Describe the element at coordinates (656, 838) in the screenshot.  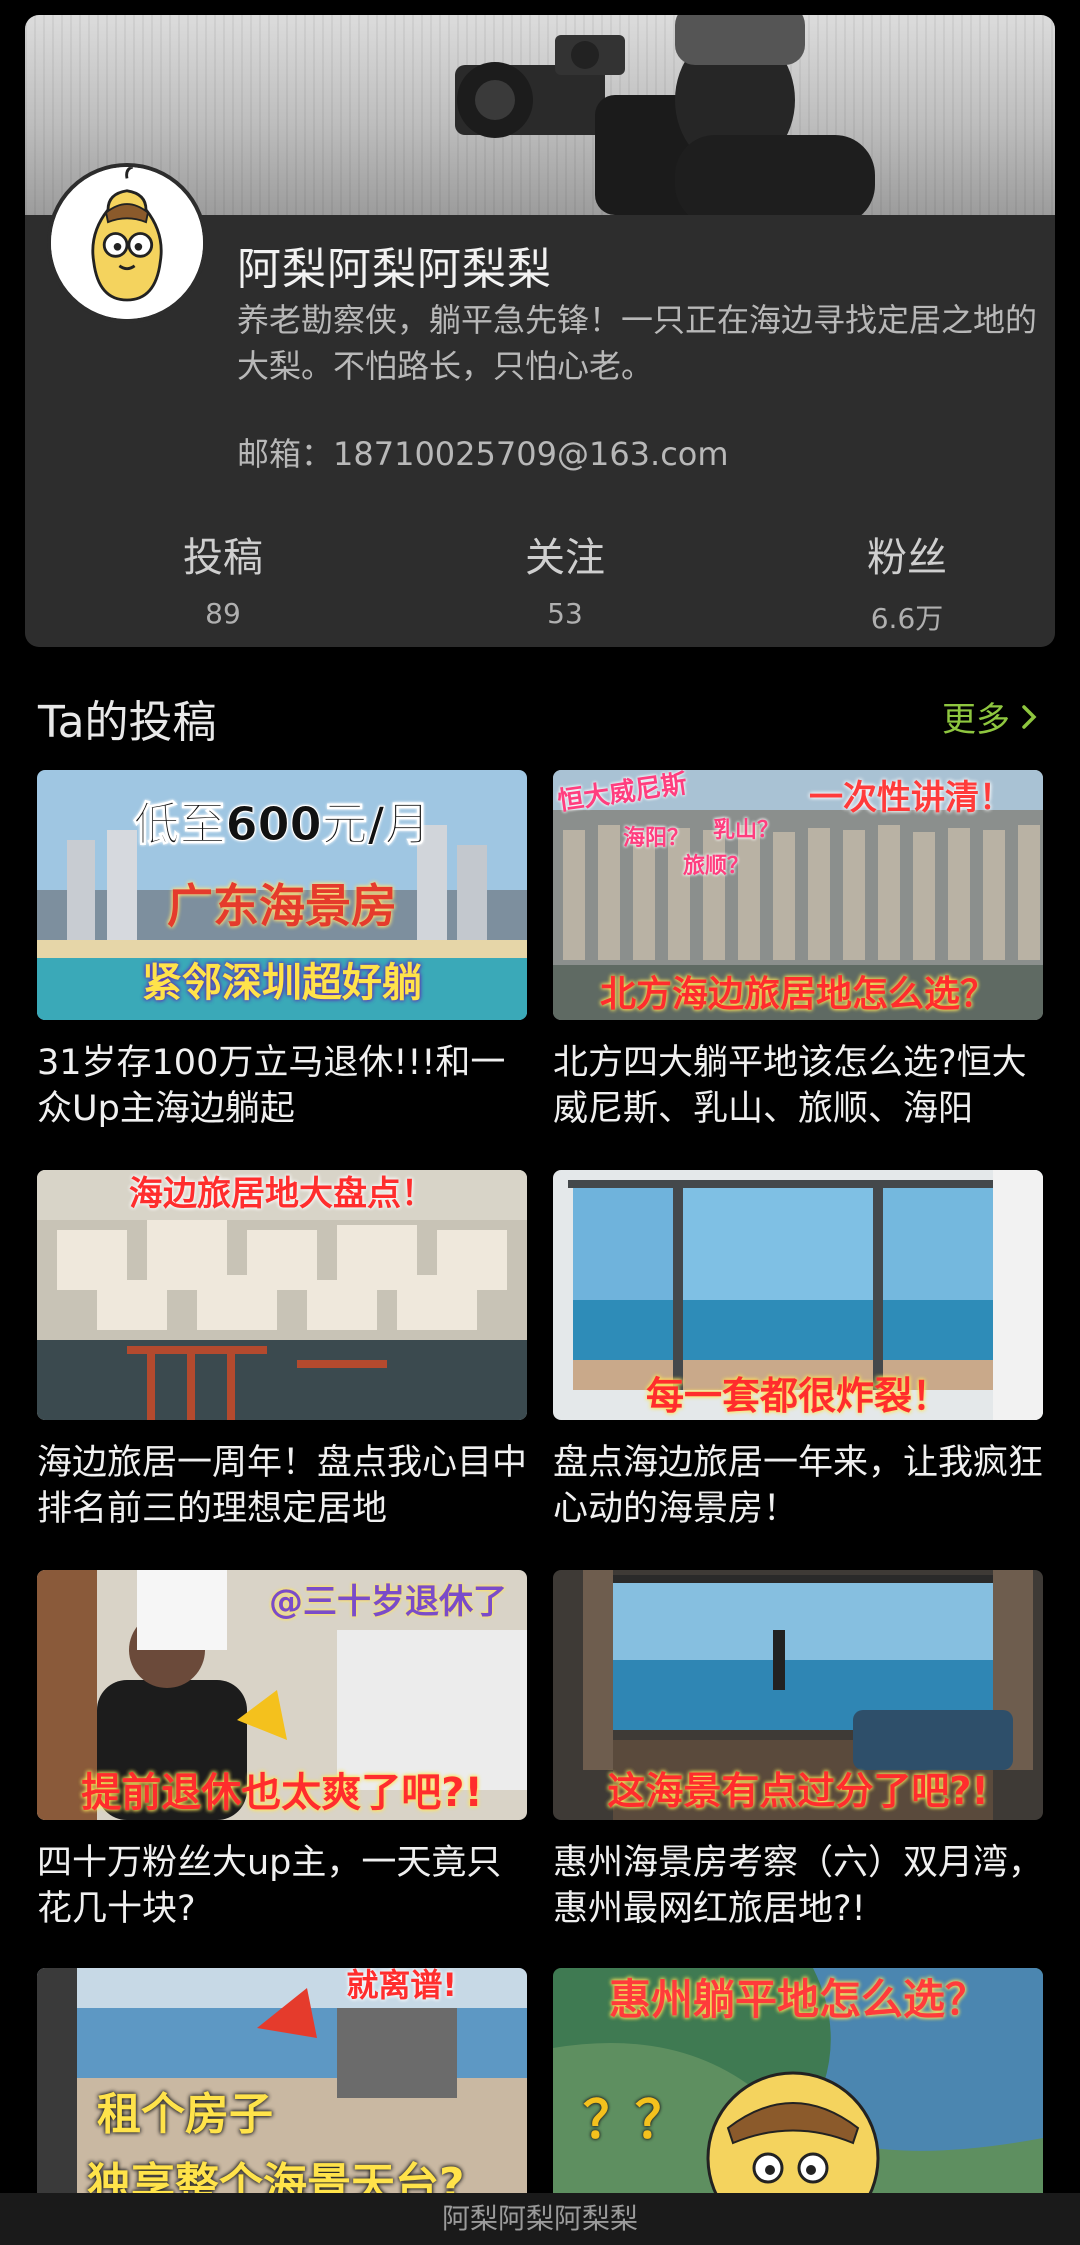
I see `thumbnail-caption: 海阳？` at that location.